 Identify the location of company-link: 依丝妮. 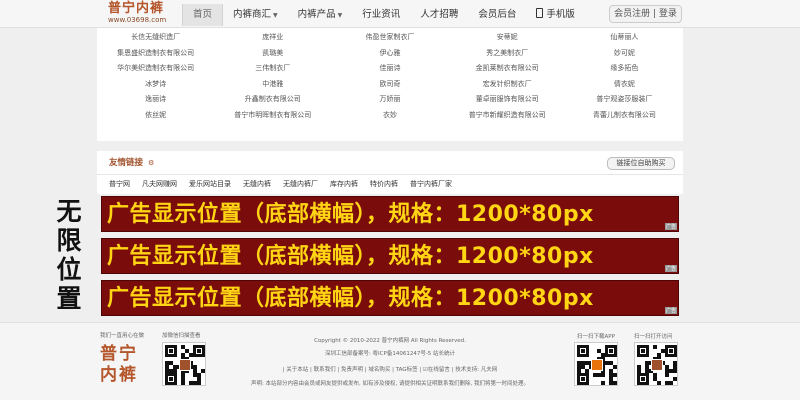
(155, 116).